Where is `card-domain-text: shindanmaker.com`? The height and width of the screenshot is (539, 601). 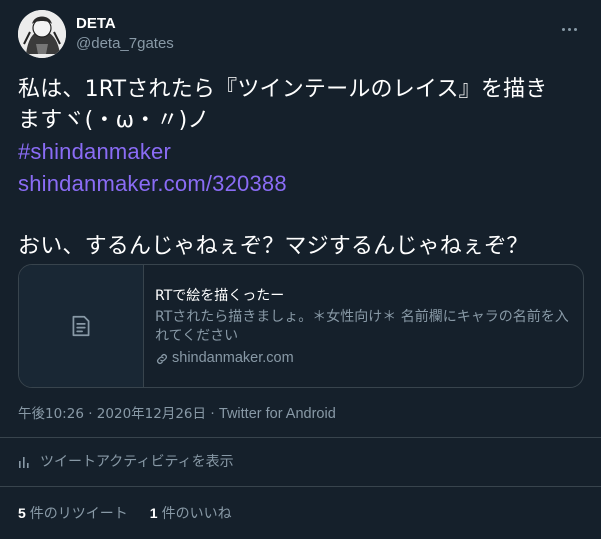 card-domain-text: shindanmaker.com is located at coordinates (233, 358).